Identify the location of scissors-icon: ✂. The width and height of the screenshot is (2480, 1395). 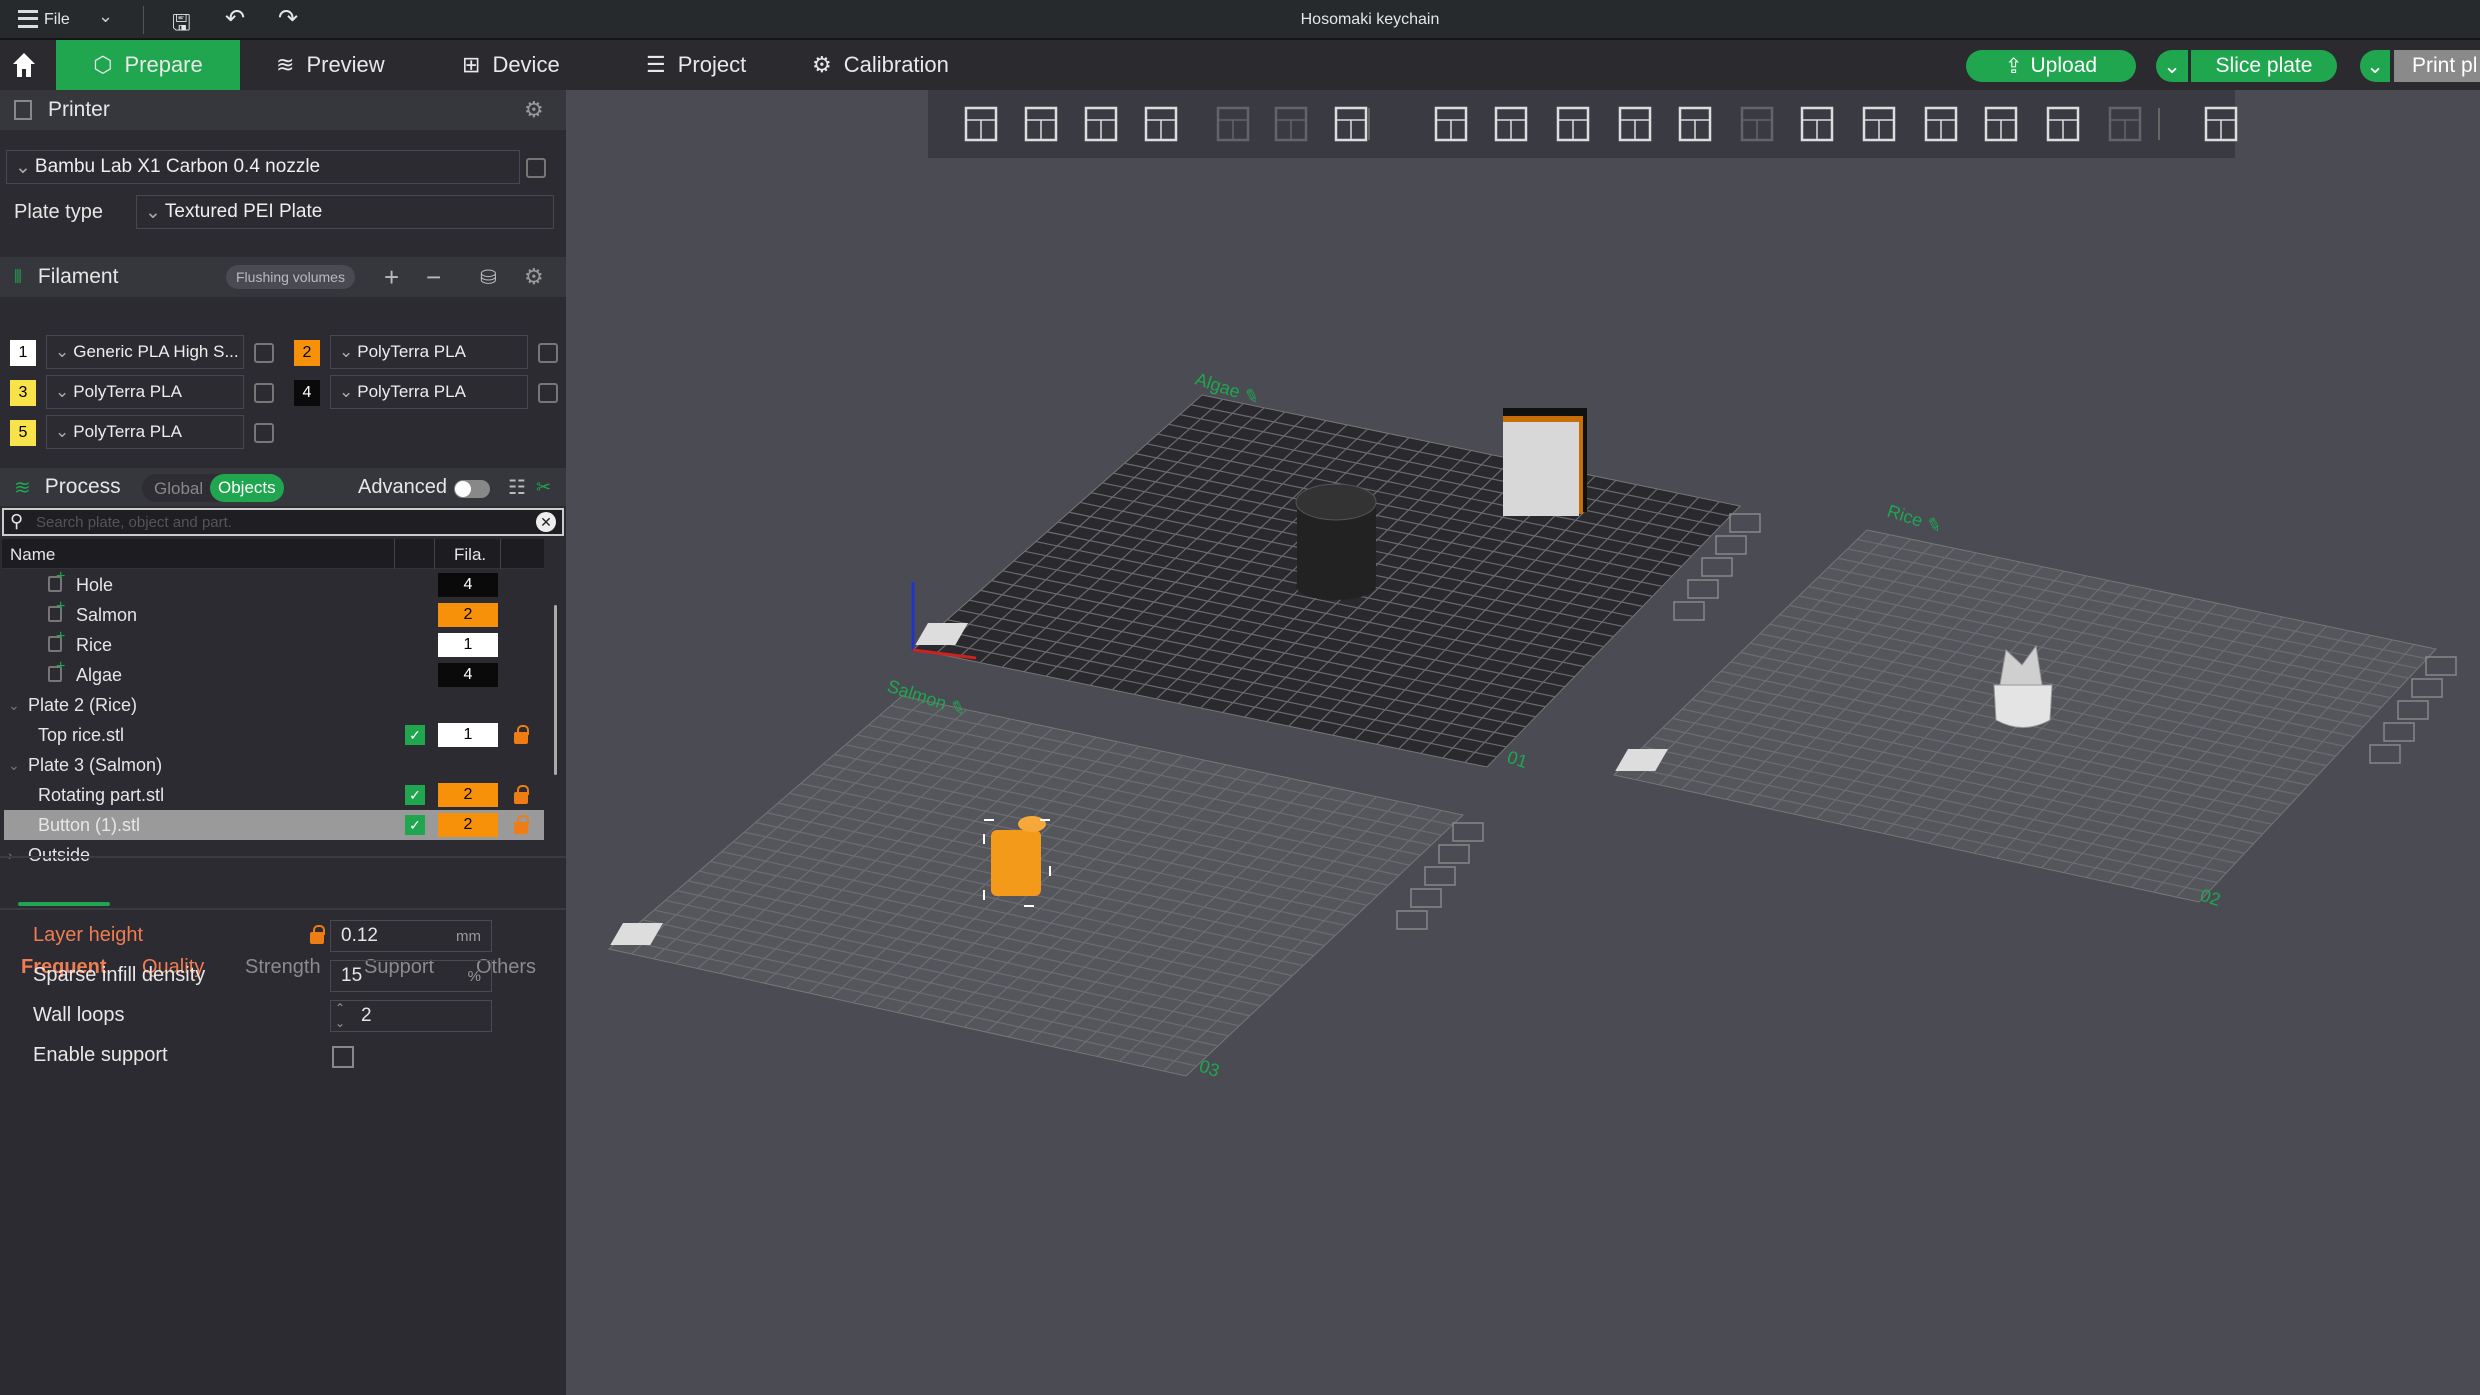
(543, 487).